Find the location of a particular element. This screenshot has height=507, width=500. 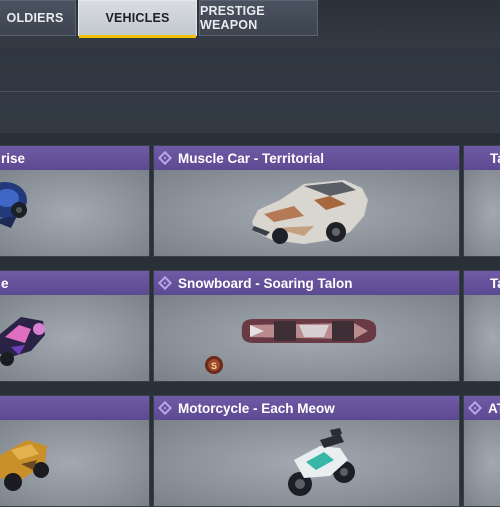

card-header: rise is located at coordinates (74, 158).